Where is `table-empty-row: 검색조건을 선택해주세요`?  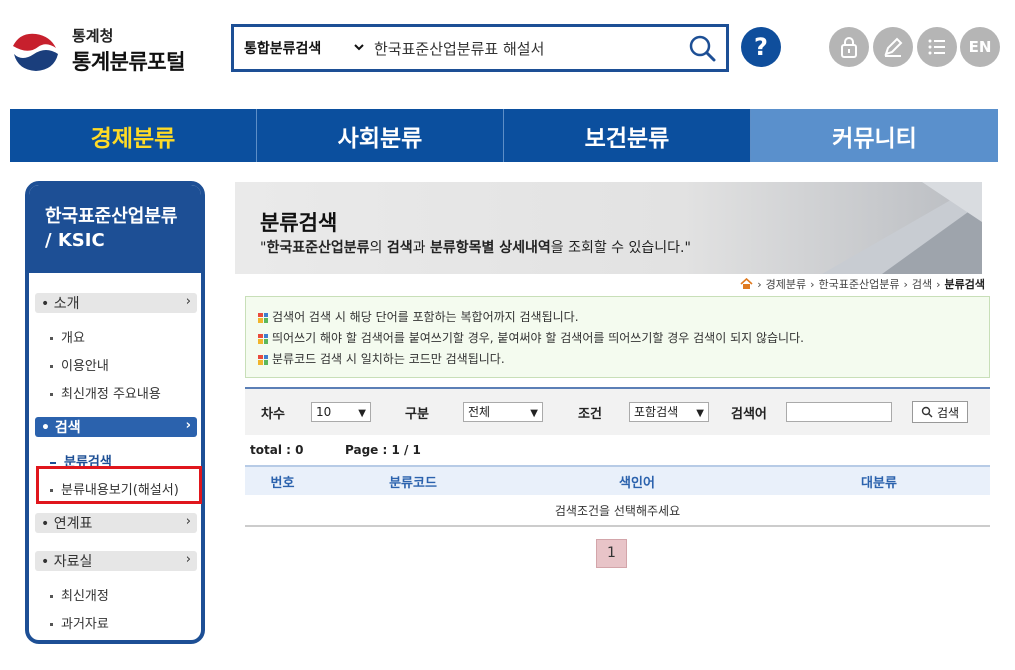 table-empty-row: 검색조건을 선택해주세요 is located at coordinates (617, 511).